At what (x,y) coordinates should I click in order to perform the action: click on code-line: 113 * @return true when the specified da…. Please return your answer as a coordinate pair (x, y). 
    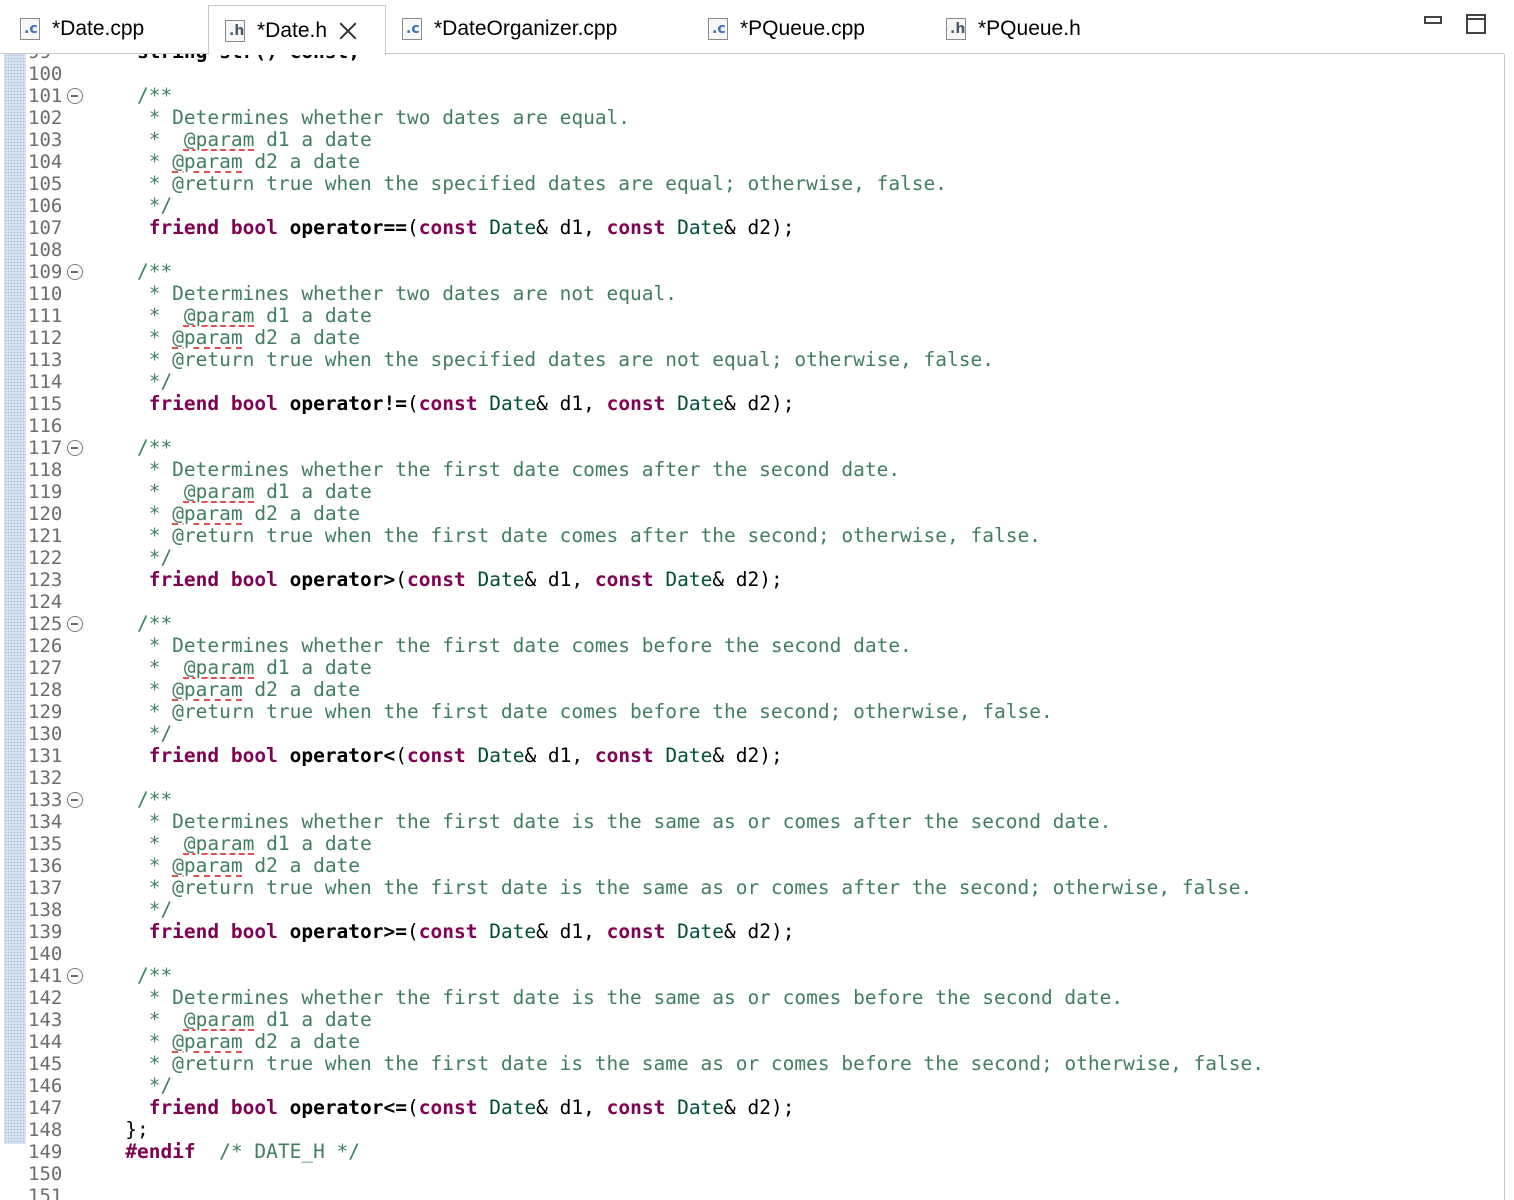
    Looking at the image, I should click on (752, 360).